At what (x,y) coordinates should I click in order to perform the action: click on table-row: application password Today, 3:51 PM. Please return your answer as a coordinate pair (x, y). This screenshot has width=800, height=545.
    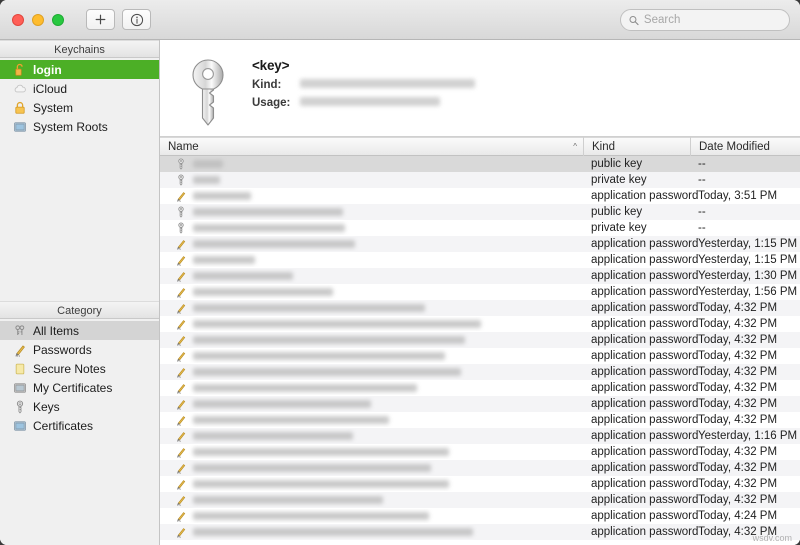
    Looking at the image, I should click on (480, 196).